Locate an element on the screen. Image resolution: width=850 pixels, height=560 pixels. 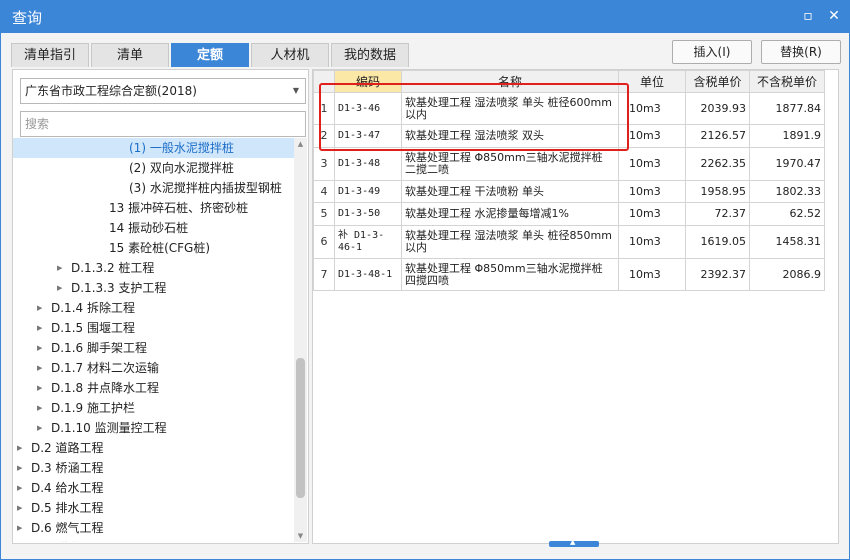
price-tax: 1958.95 is located at coordinates (717, 191).